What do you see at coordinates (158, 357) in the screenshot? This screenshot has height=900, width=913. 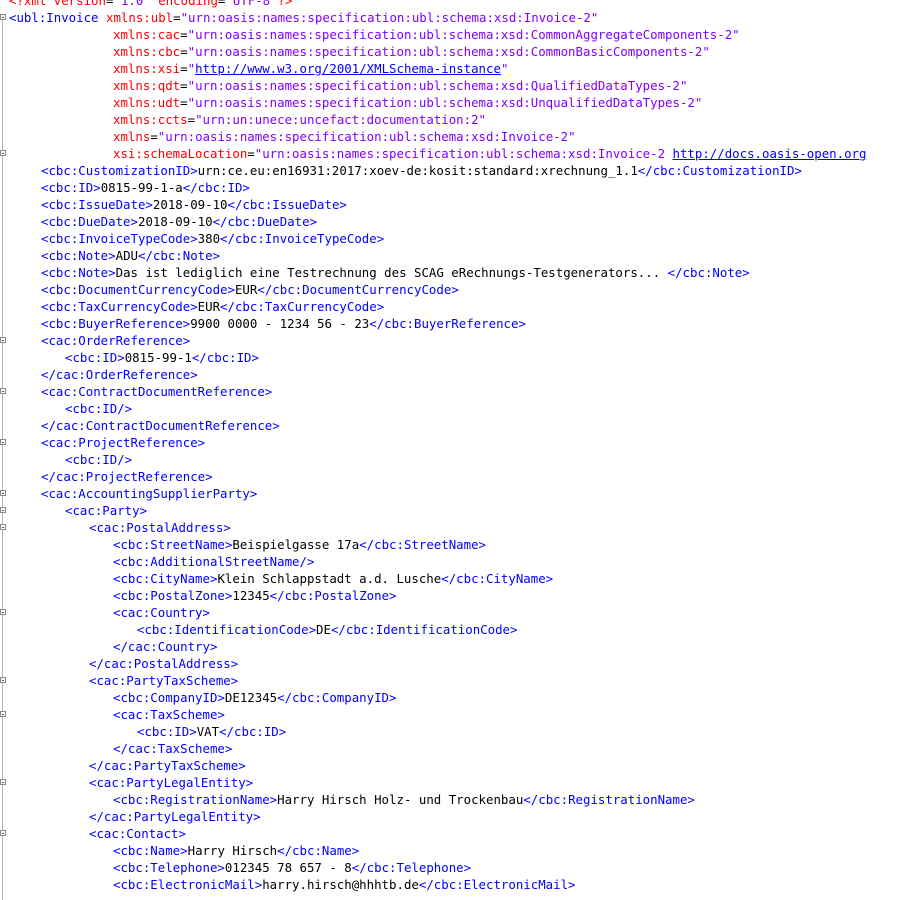 I see `code-token: 0815-99-1` at bounding box center [158, 357].